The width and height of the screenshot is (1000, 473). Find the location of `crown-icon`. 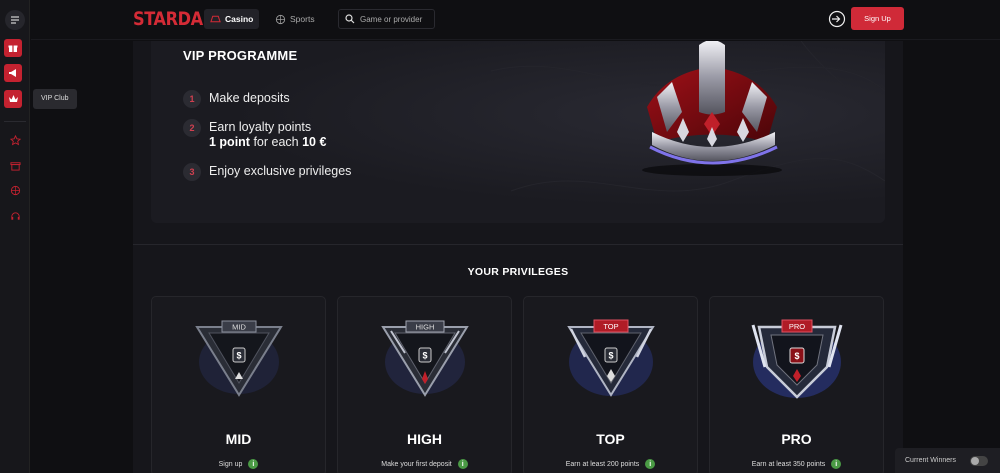

crown-icon is located at coordinates (13, 99).